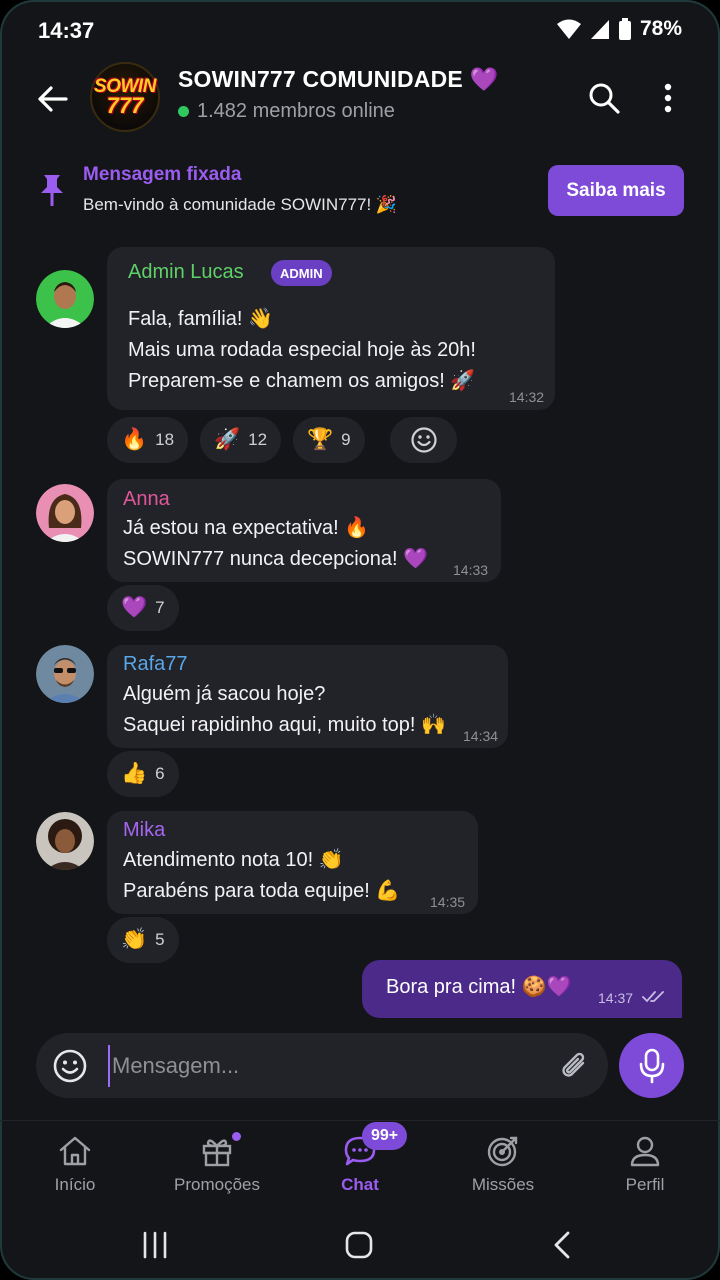 The image size is (720, 1280). I want to click on add-reaction-icon, so click(423, 440).